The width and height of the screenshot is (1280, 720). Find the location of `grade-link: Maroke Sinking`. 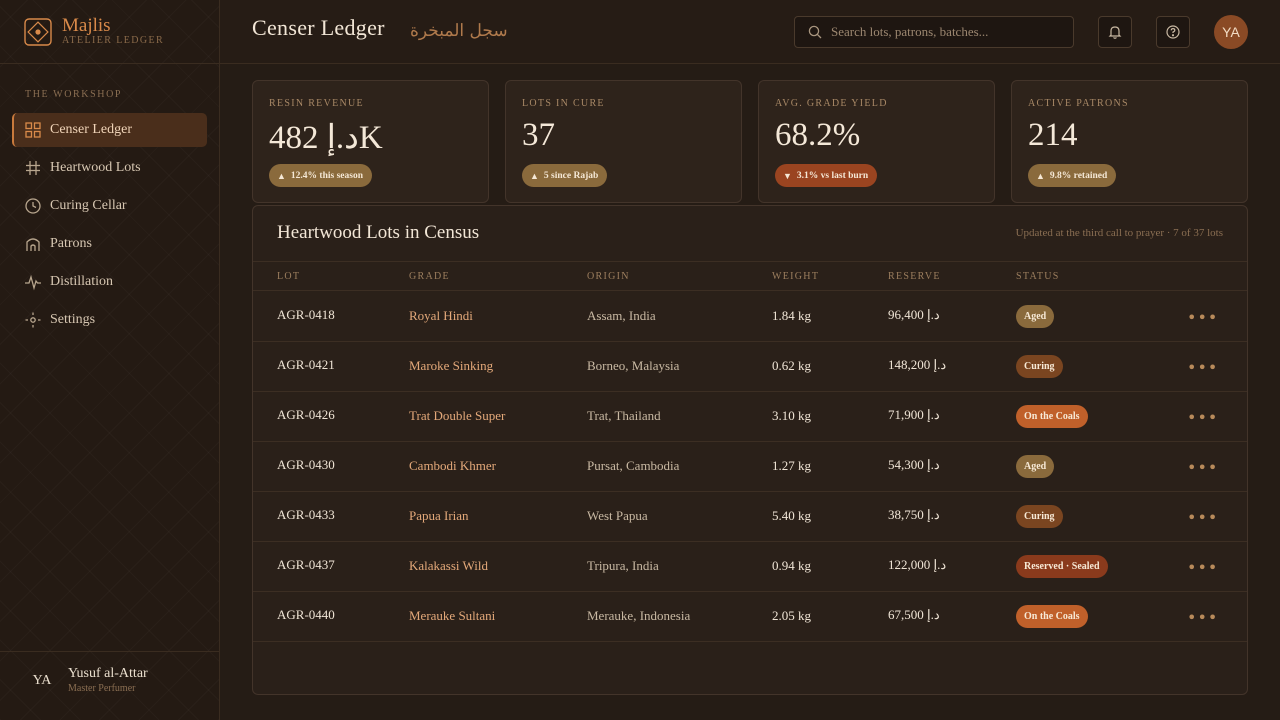

grade-link: Maroke Sinking is located at coordinates (451, 366).